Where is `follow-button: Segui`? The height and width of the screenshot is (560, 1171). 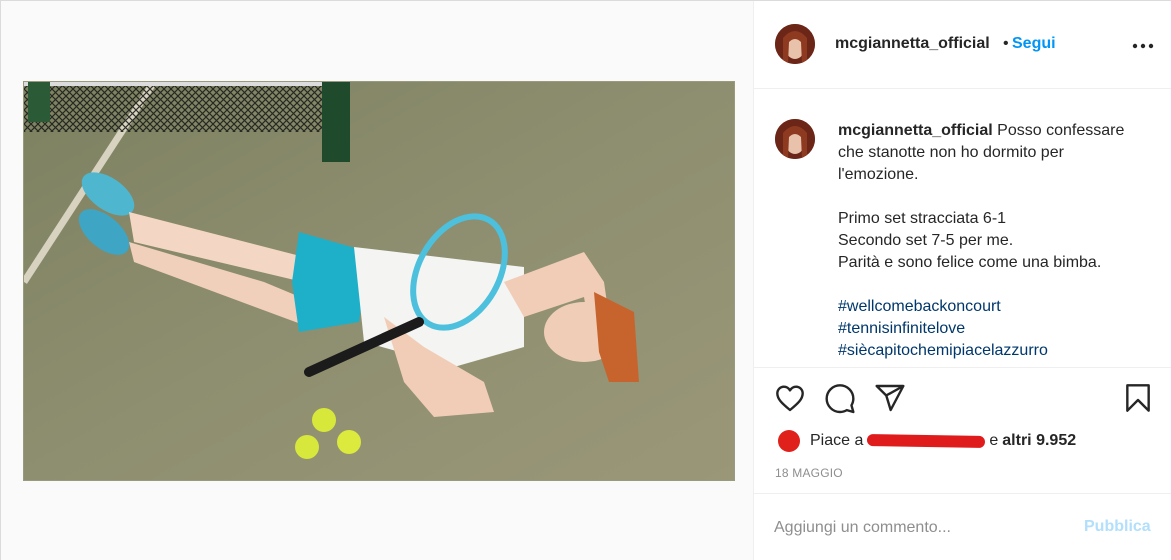 follow-button: Segui is located at coordinates (1034, 44).